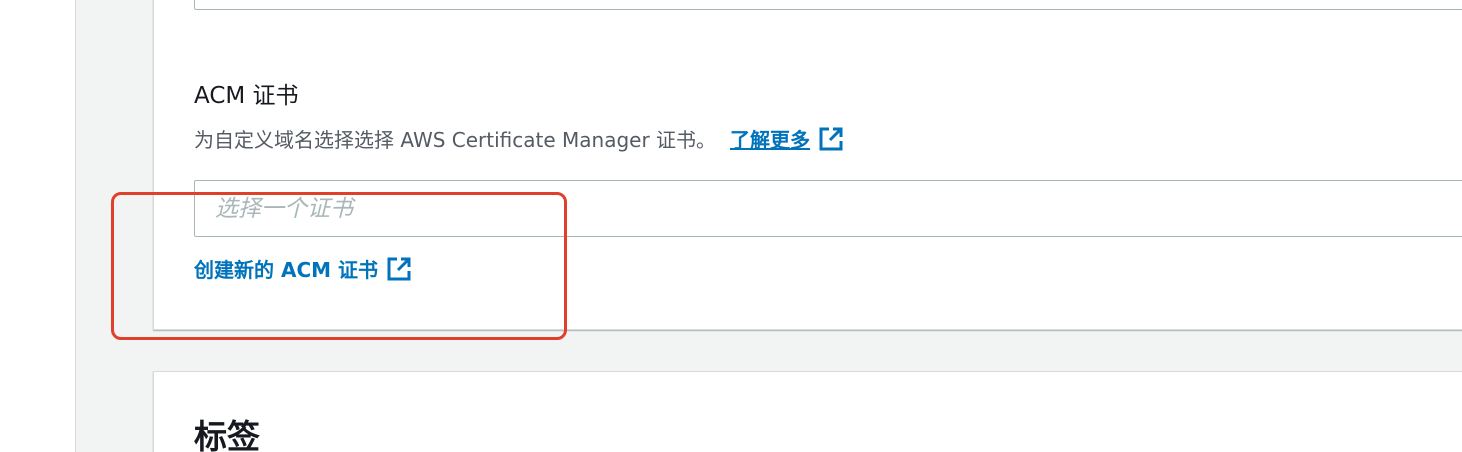 The image size is (1462, 452). What do you see at coordinates (286, 270) in the screenshot?
I see `create-link-label: 创建新的 ACM 证书` at bounding box center [286, 270].